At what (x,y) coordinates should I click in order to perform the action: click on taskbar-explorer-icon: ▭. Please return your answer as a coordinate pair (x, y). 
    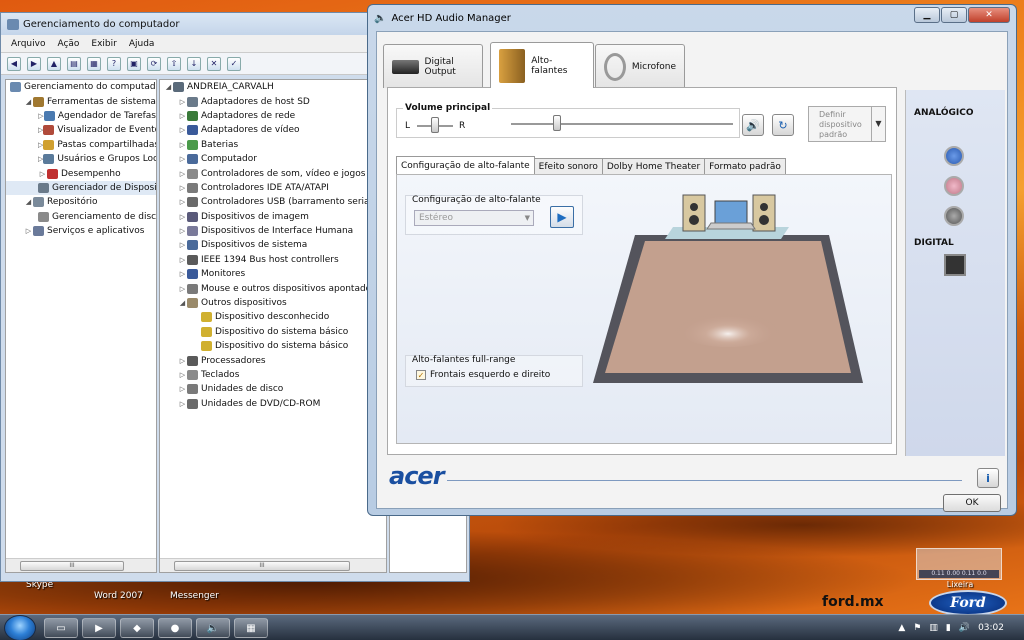
    Looking at the image, I should click on (61, 628).